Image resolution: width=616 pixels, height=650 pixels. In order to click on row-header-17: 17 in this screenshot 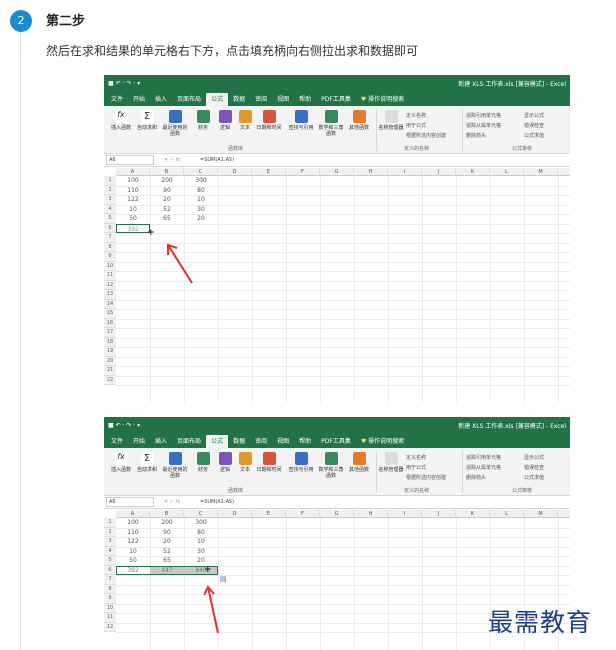, I will do `click(110, 333)`.